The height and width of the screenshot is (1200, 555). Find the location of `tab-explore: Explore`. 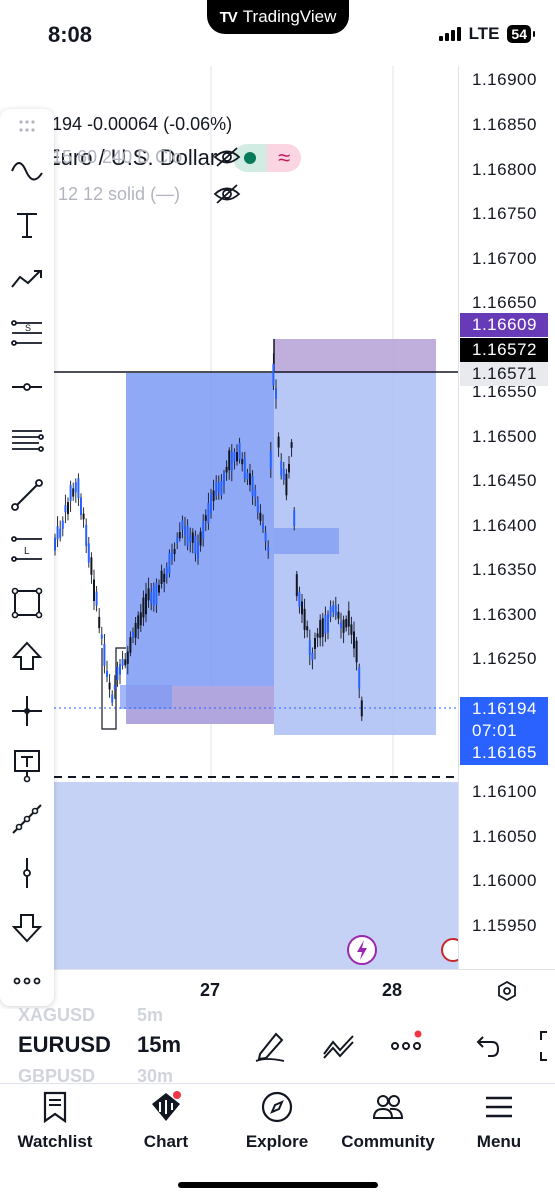

tab-explore: Explore is located at coordinates (277, 1121).